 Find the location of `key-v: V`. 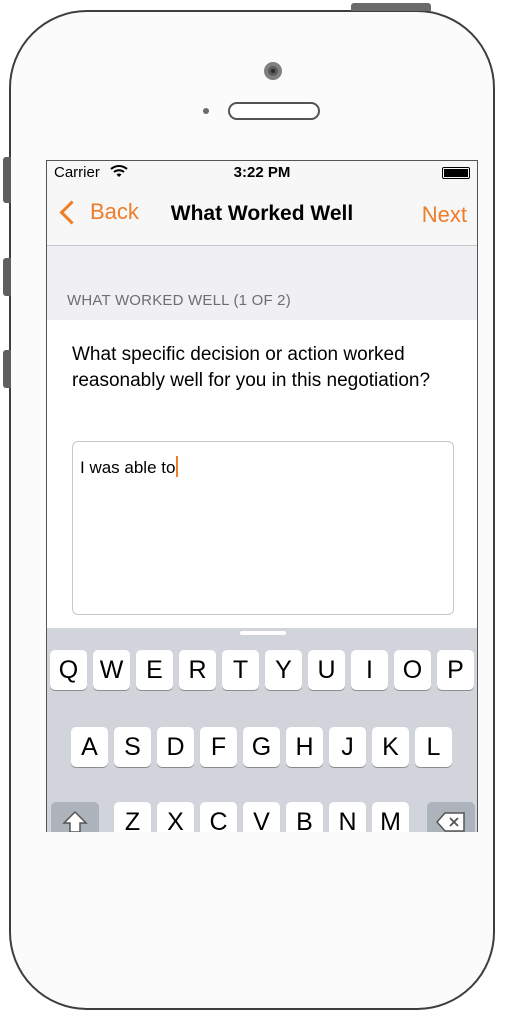

key-v: V is located at coordinates (261, 817).